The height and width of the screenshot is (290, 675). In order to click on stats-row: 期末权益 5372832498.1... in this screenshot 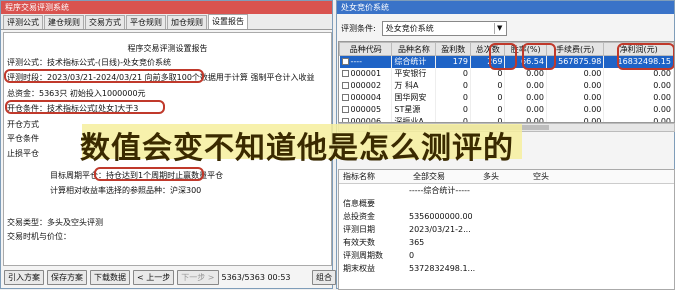, I will do `click(506, 268)`.